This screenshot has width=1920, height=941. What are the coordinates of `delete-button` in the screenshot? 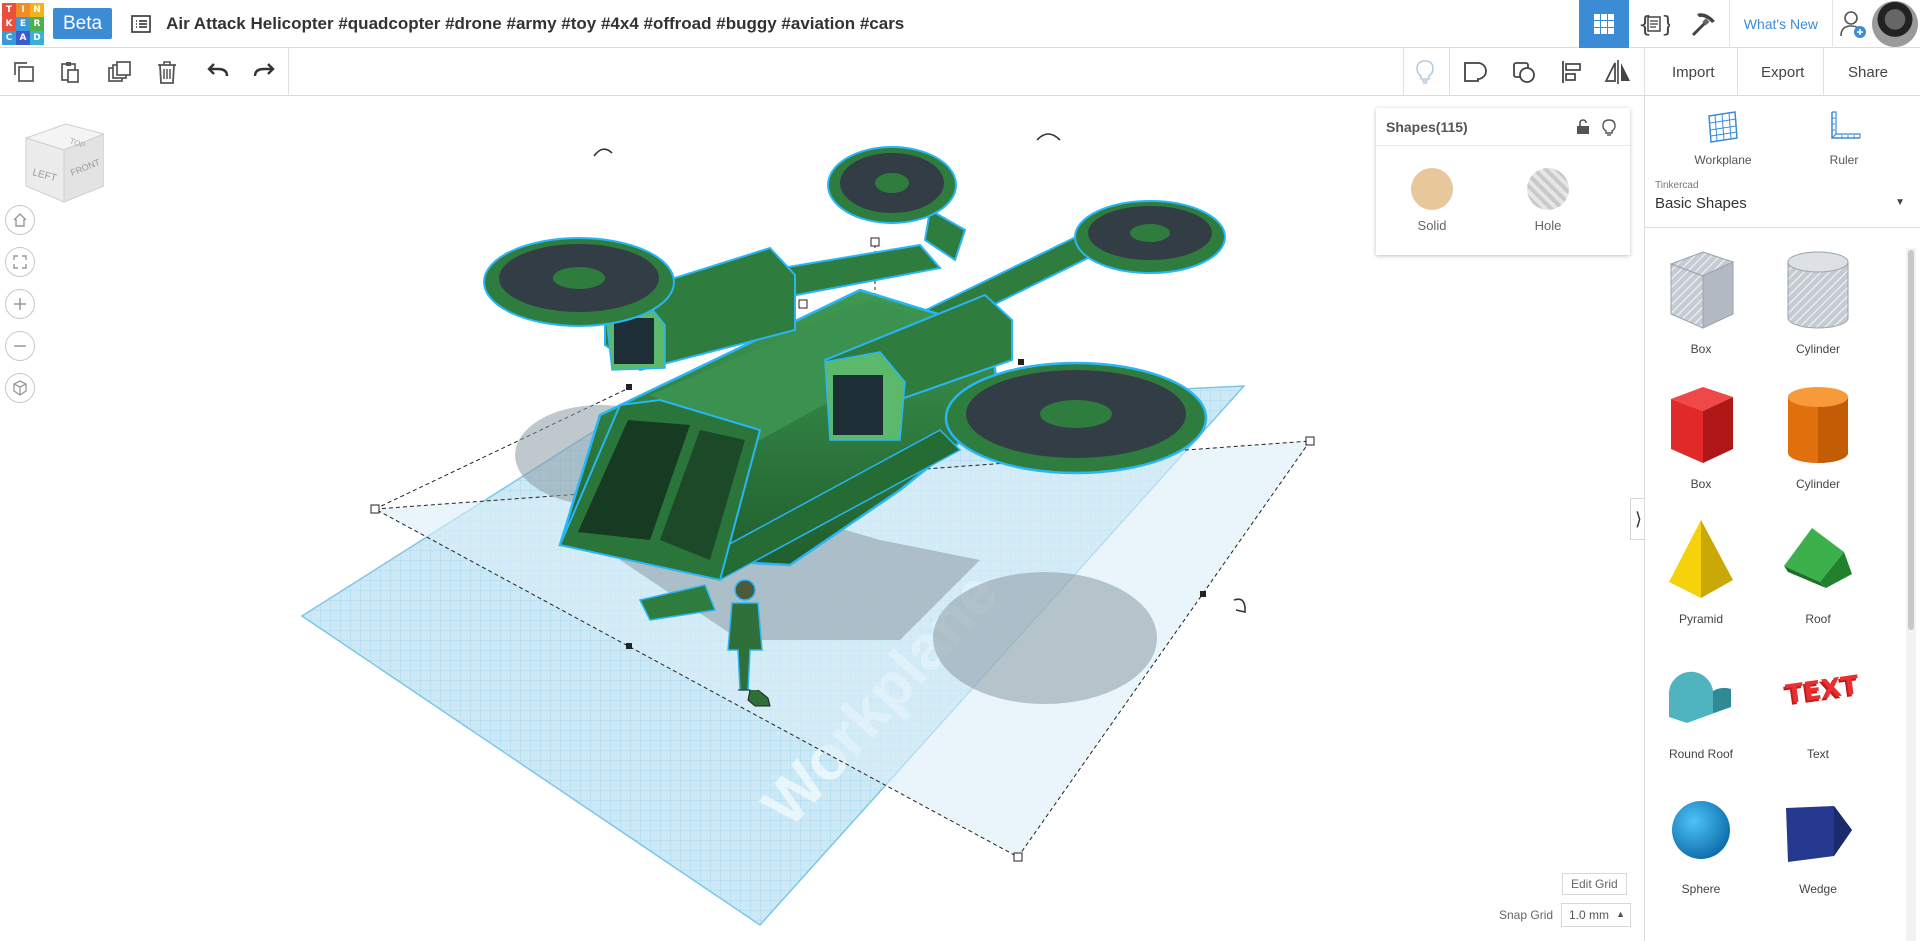 It's located at (167, 72).